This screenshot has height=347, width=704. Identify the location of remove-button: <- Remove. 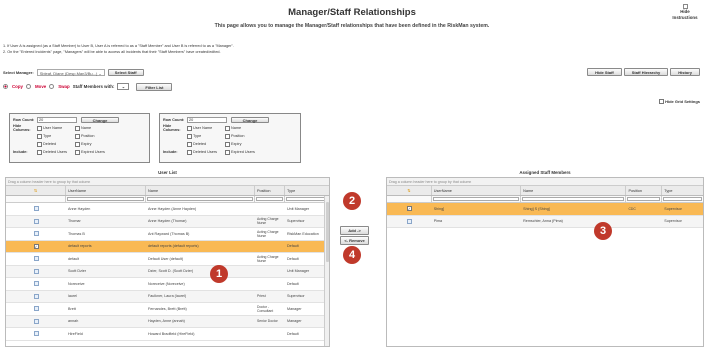
(354, 240).